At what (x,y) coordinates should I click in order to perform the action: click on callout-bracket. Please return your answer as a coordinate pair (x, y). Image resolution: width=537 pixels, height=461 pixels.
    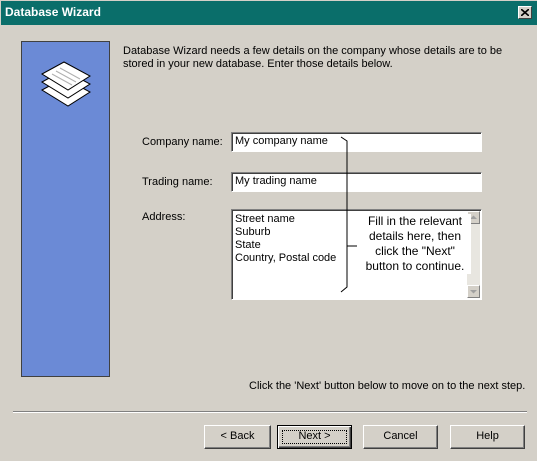
    Looking at the image, I should click on (348, 214).